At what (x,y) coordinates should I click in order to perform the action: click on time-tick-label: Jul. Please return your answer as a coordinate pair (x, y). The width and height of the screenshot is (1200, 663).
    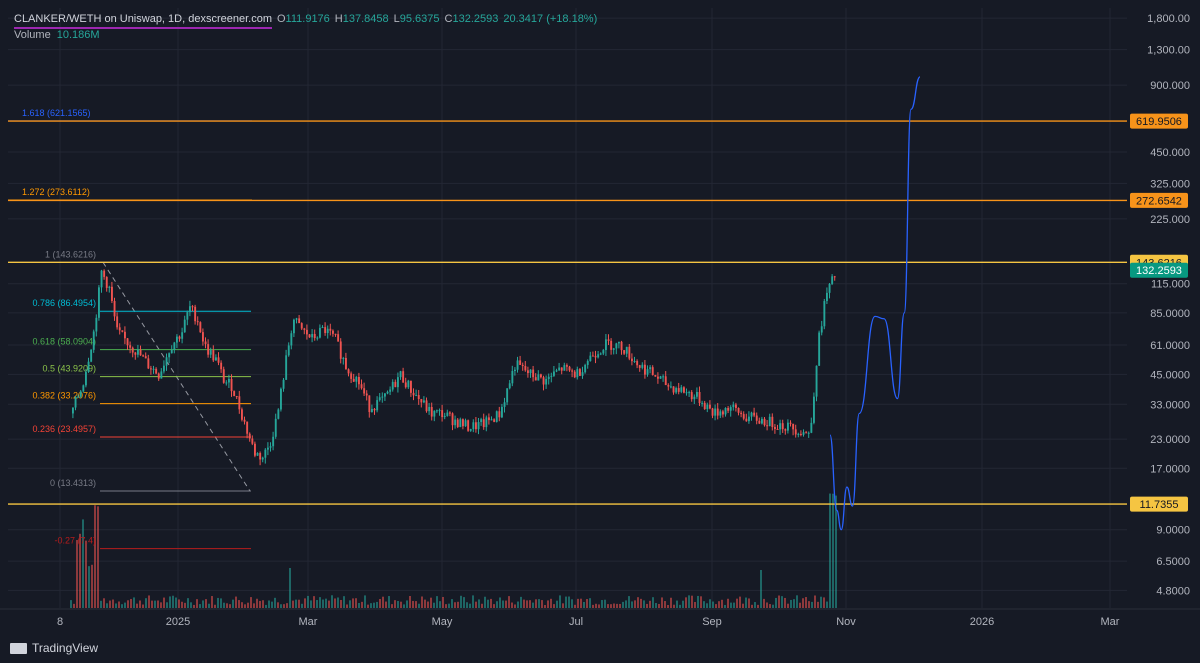
    Looking at the image, I should click on (576, 622).